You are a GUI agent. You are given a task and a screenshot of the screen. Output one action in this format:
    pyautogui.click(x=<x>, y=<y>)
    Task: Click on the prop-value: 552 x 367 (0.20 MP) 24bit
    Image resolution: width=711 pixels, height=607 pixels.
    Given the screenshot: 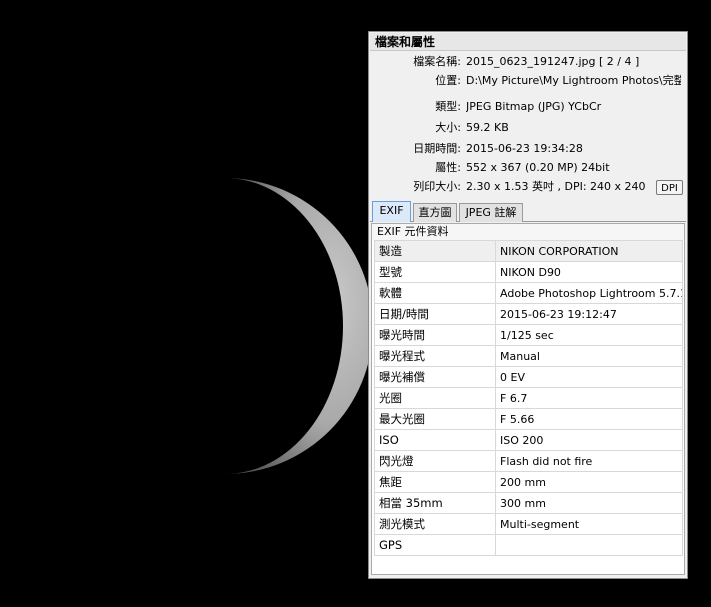 What is the action you would take?
    pyautogui.click(x=538, y=167)
    